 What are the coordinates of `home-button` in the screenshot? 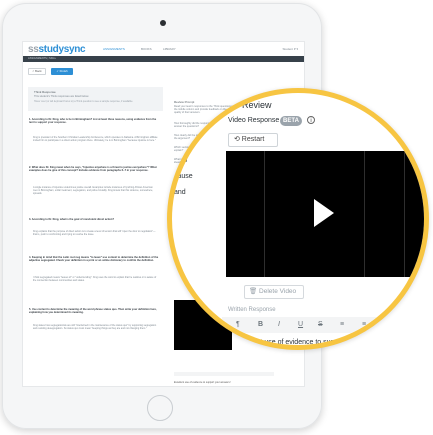 It's located at (160, 408).